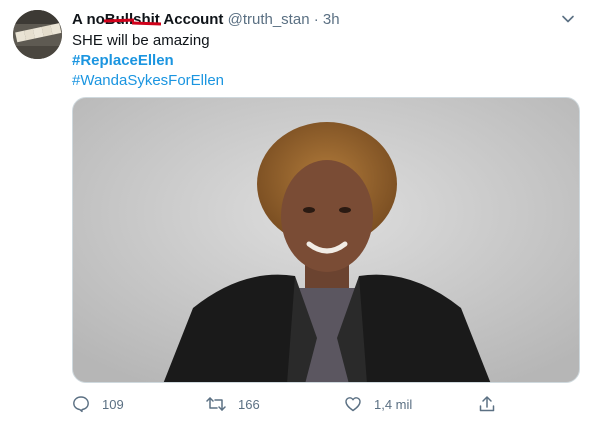 The width and height of the screenshot is (589, 422). I want to click on display-name: A noBullshit Account, so click(147, 19).